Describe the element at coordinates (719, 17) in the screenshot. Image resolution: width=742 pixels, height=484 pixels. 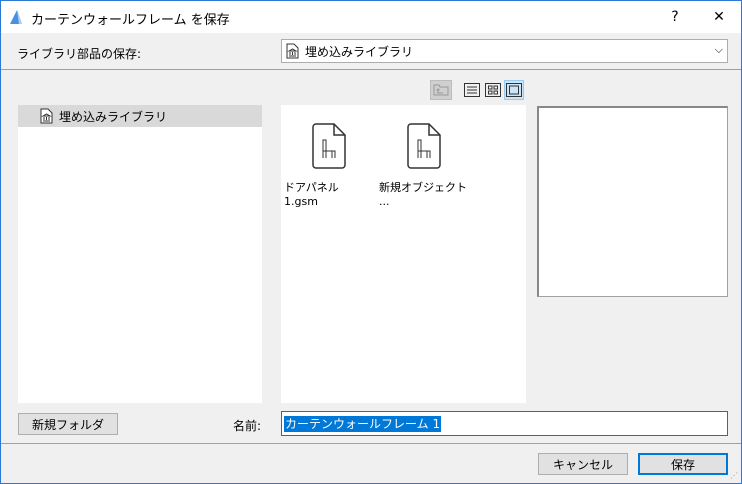
I see `close-button: ✕` at that location.